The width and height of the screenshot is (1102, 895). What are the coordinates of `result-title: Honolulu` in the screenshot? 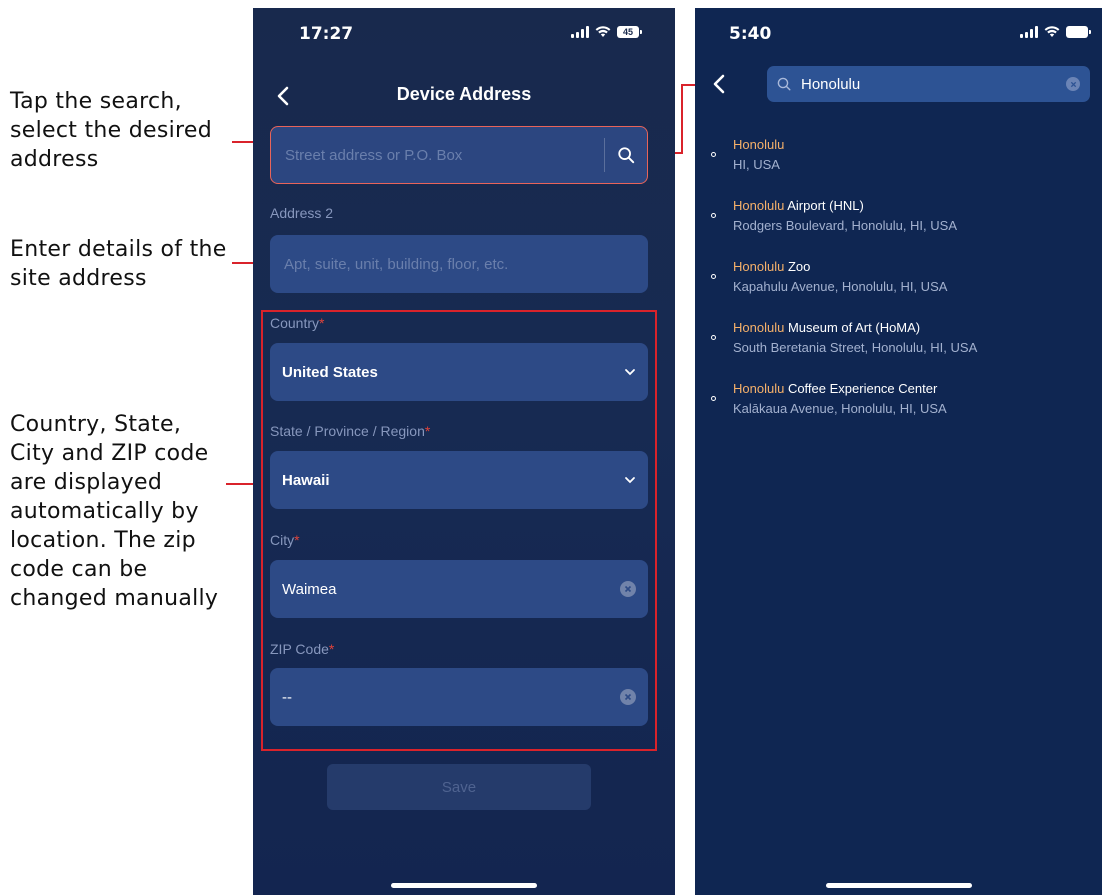 It's located at (917, 145).